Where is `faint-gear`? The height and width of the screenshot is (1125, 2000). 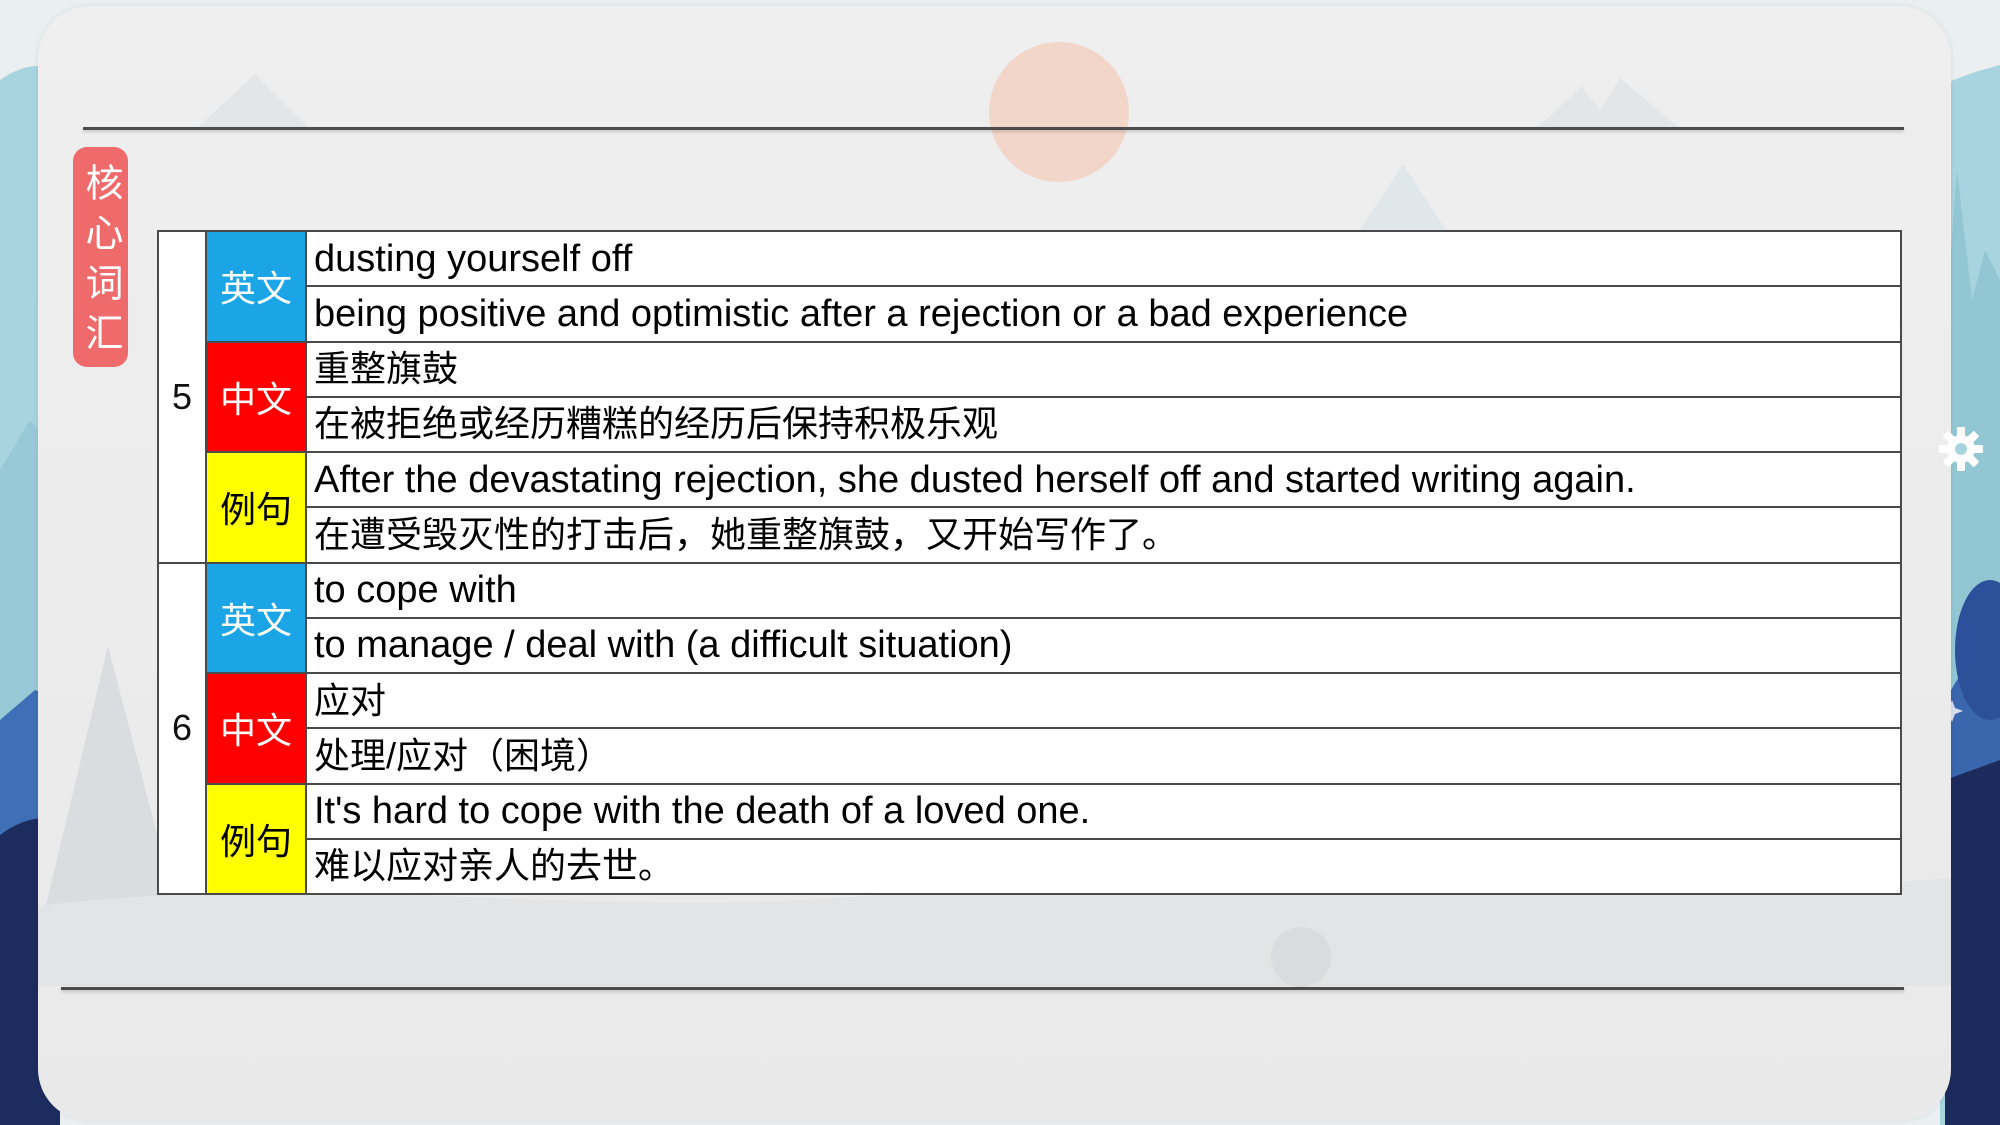 faint-gear is located at coordinates (1301, 957).